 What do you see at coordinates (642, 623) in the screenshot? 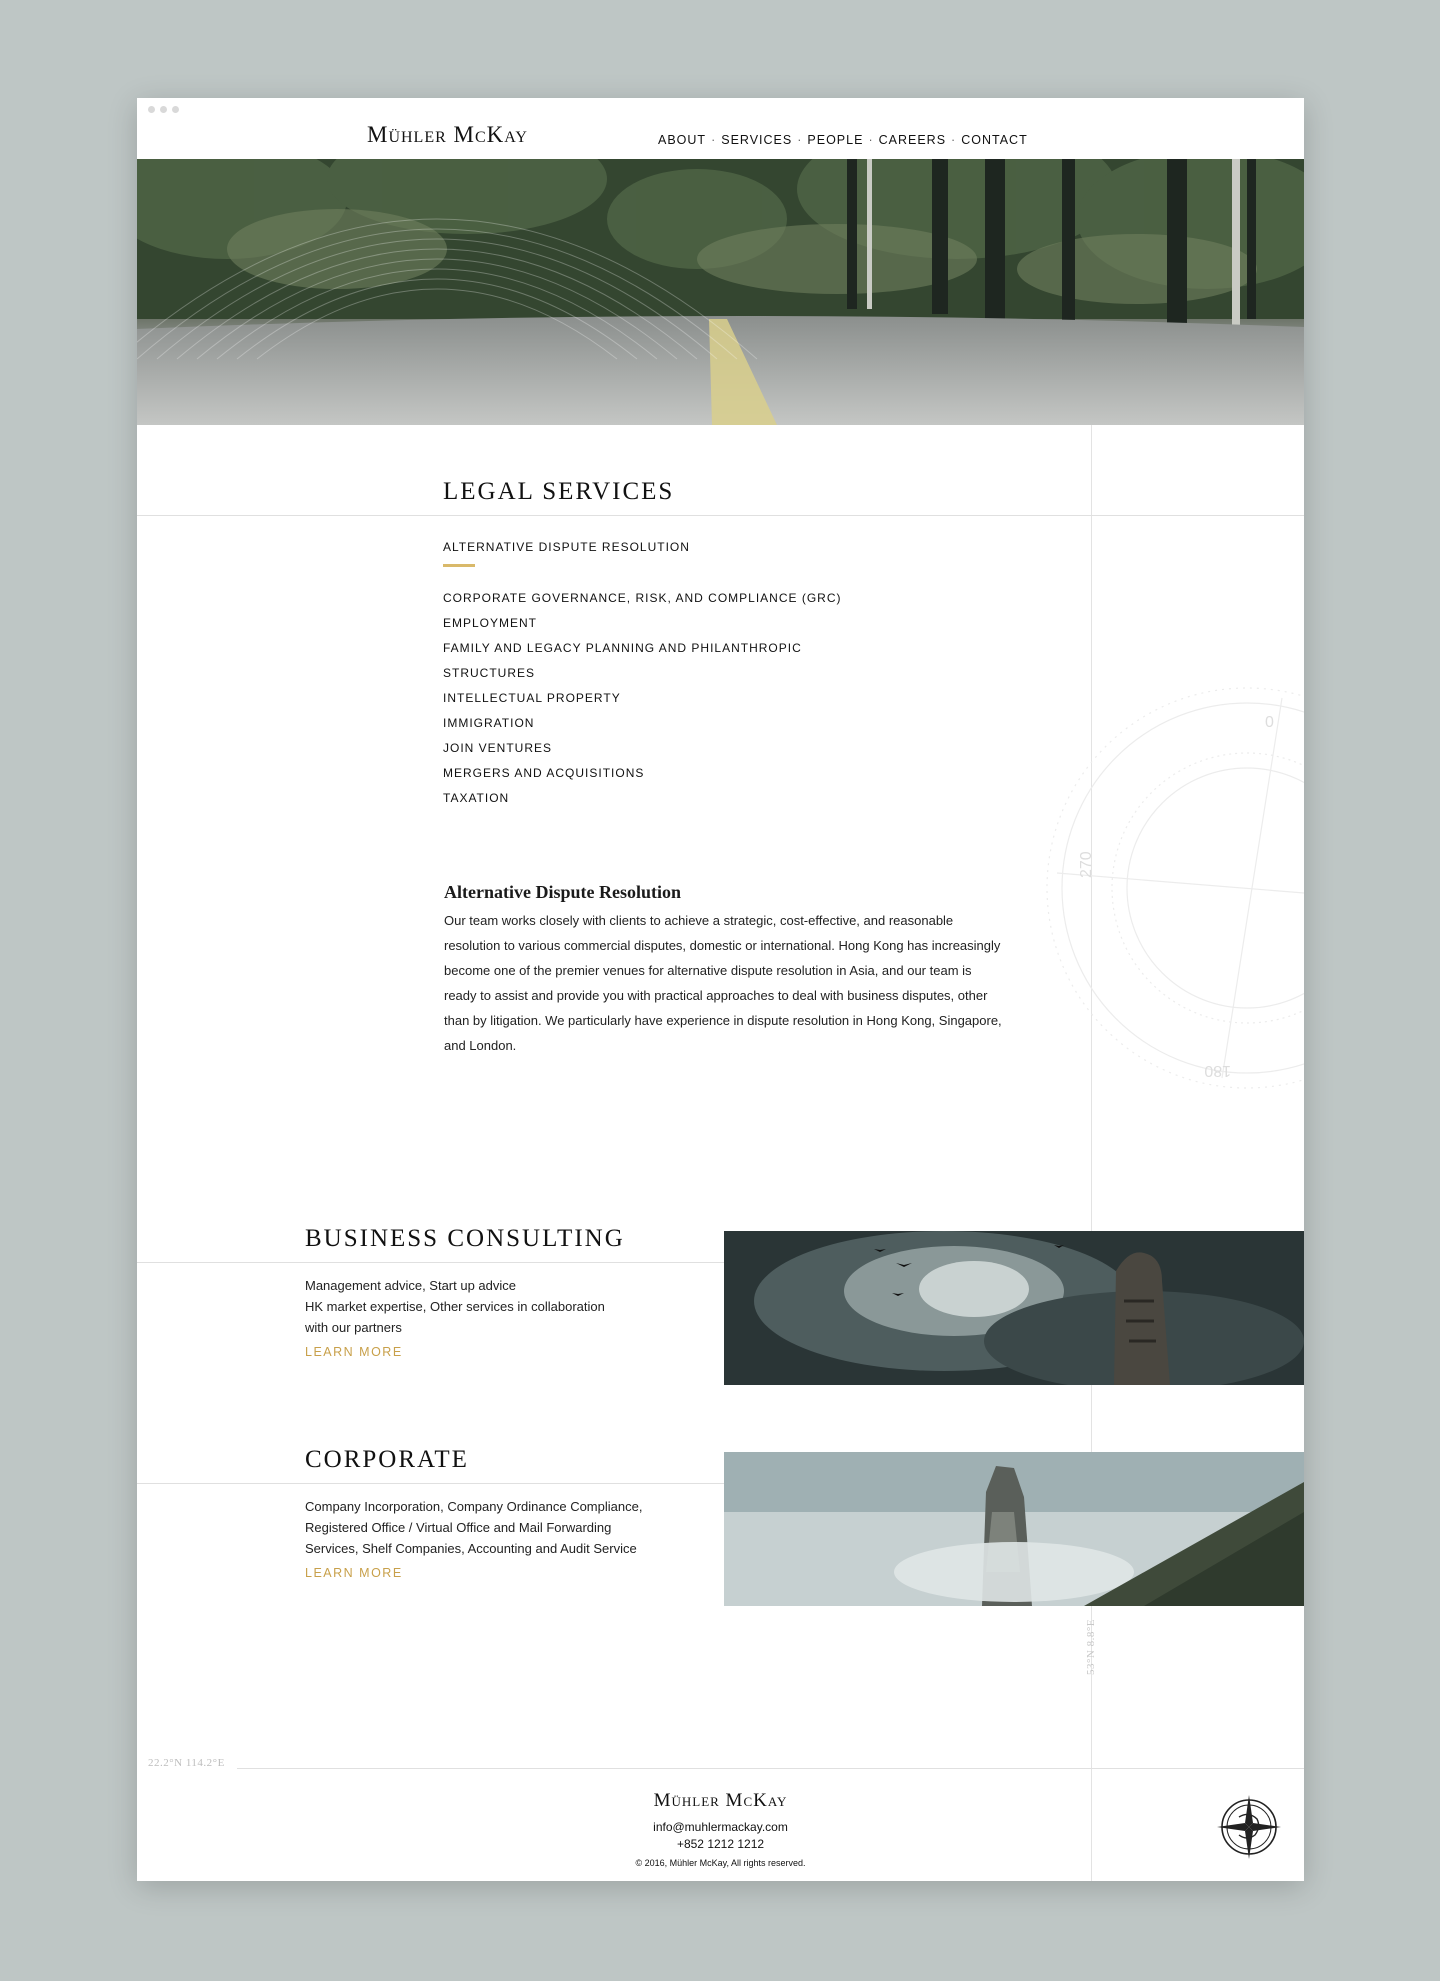
I see `service-item-employment: EMPLOYMENT` at bounding box center [642, 623].